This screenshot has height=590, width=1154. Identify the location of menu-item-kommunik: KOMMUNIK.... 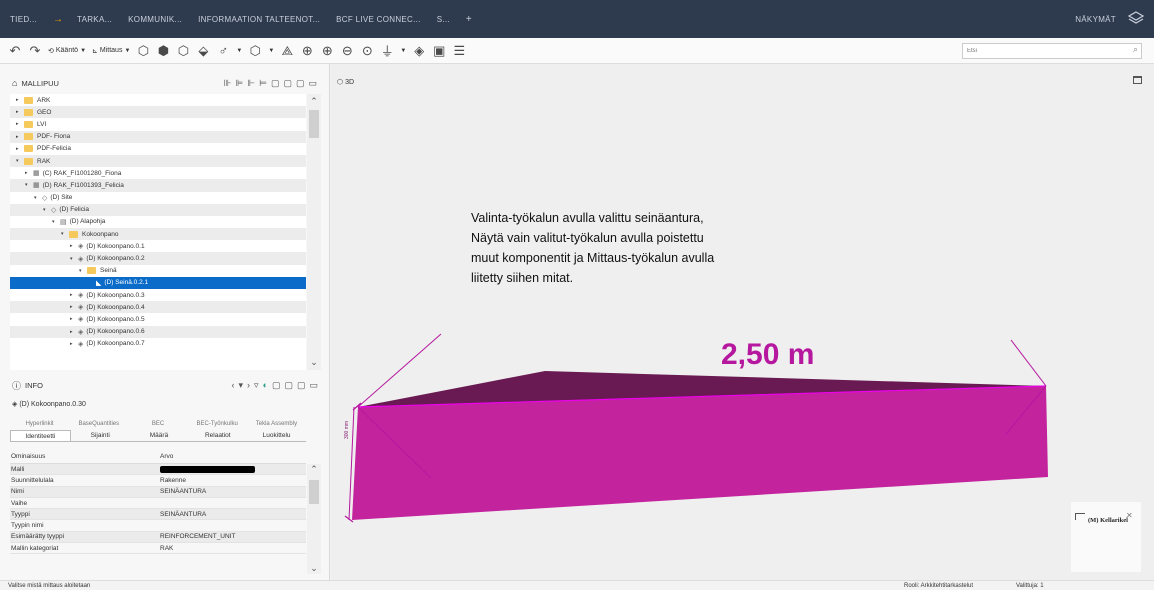
(155, 19).